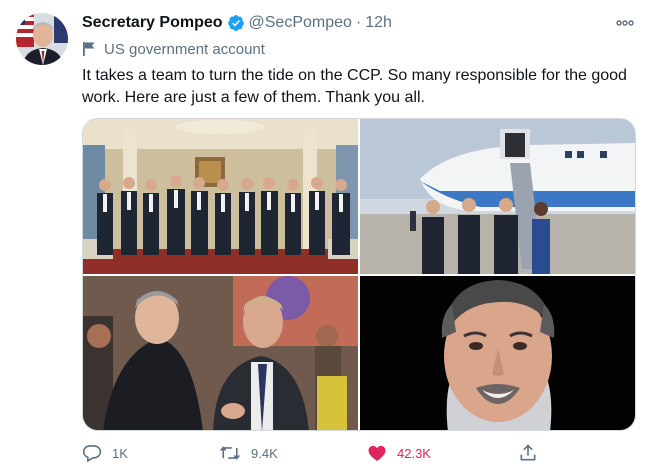  I want to click on display-name: Secretary Pompeo, so click(152, 23).